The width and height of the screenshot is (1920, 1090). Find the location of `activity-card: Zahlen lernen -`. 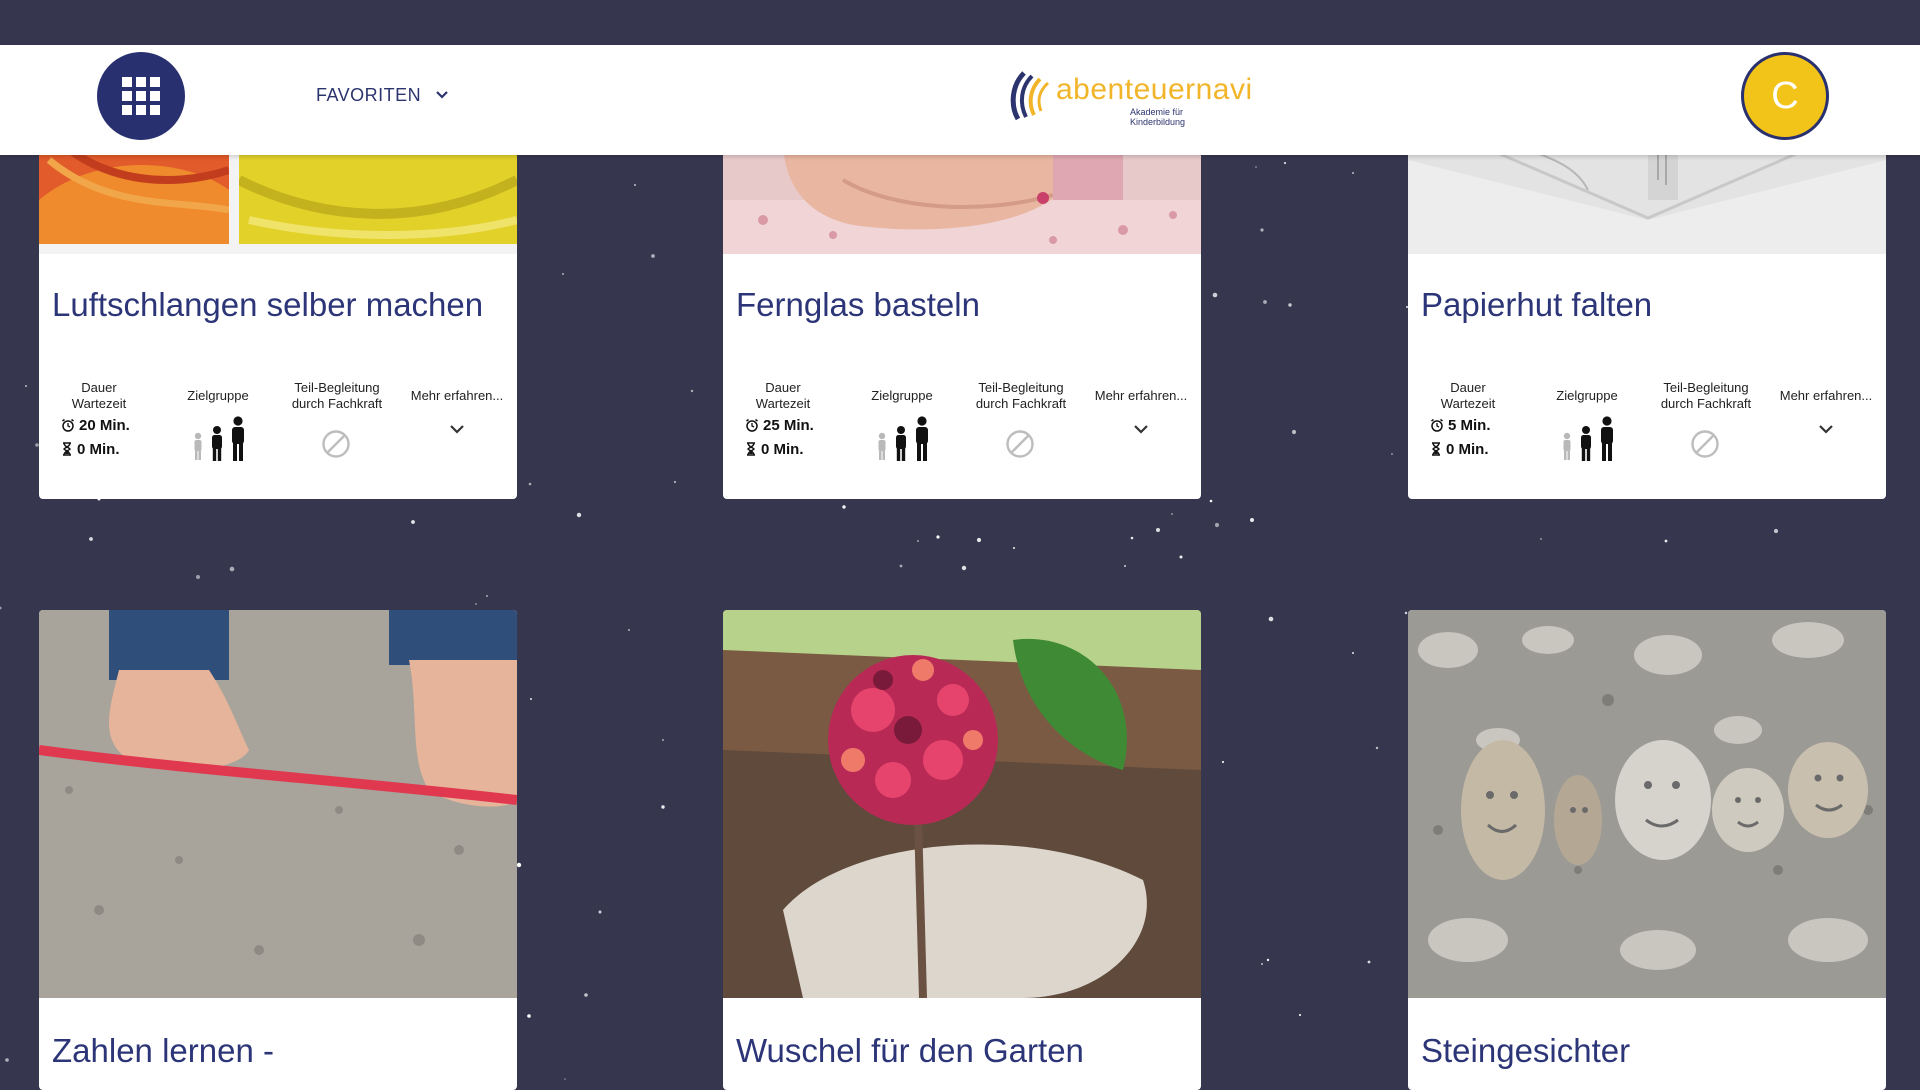

activity-card: Zahlen lernen - is located at coordinates (278, 850).